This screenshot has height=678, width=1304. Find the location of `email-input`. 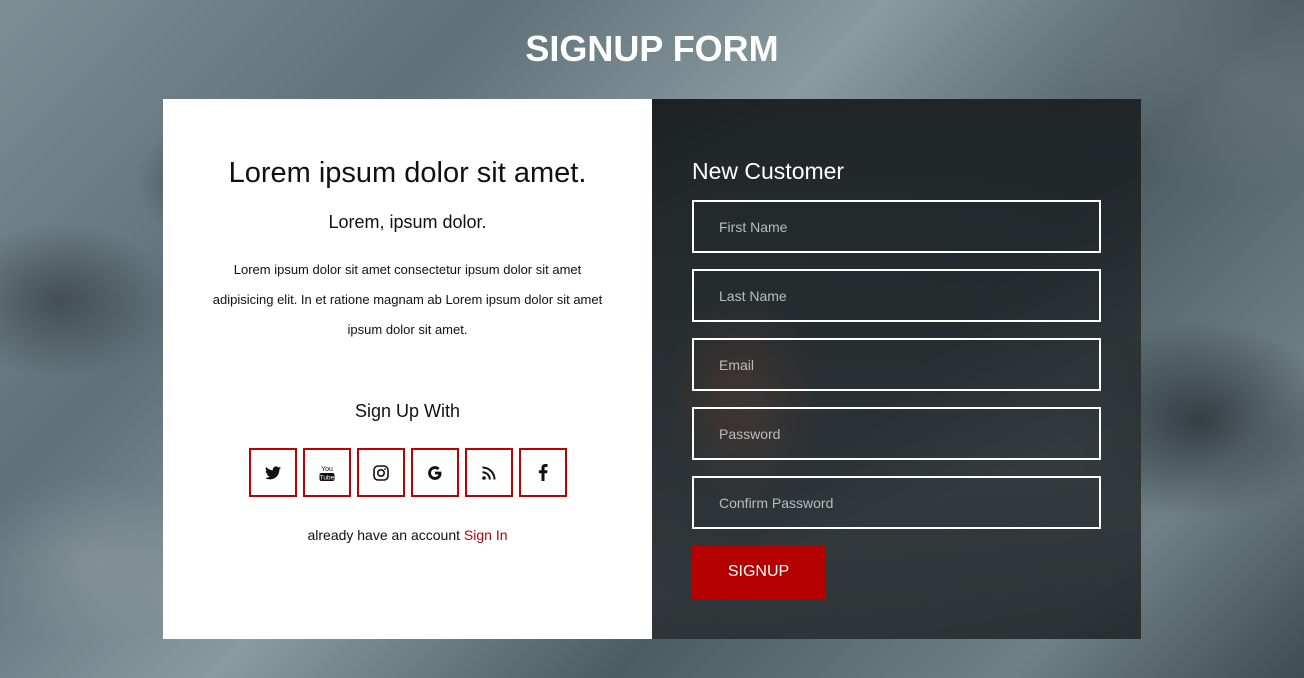

email-input is located at coordinates (896, 364).